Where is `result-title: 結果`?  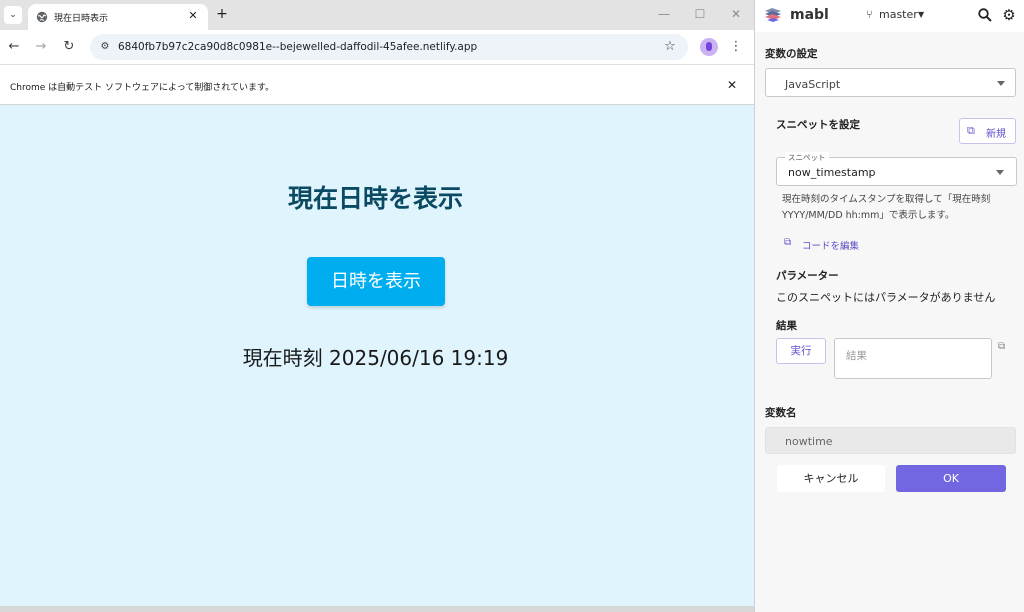
result-title: 結果 is located at coordinates (786, 326).